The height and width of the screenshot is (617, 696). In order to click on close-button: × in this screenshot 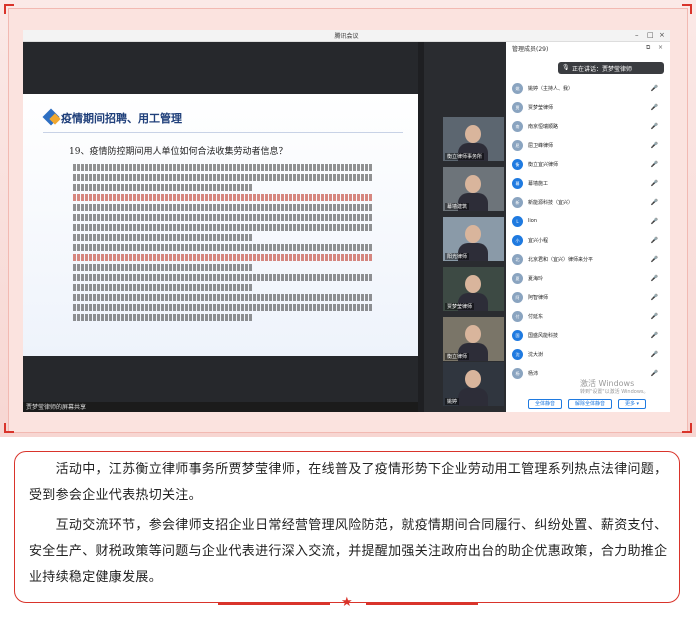, I will do `click(662, 35)`.